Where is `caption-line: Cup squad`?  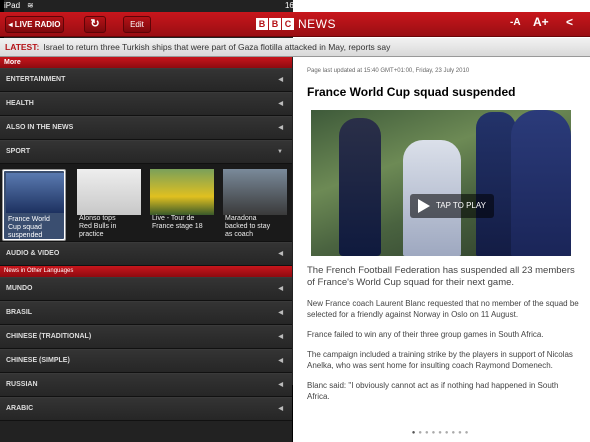 caption-line: Cup squad is located at coordinates (25, 227).